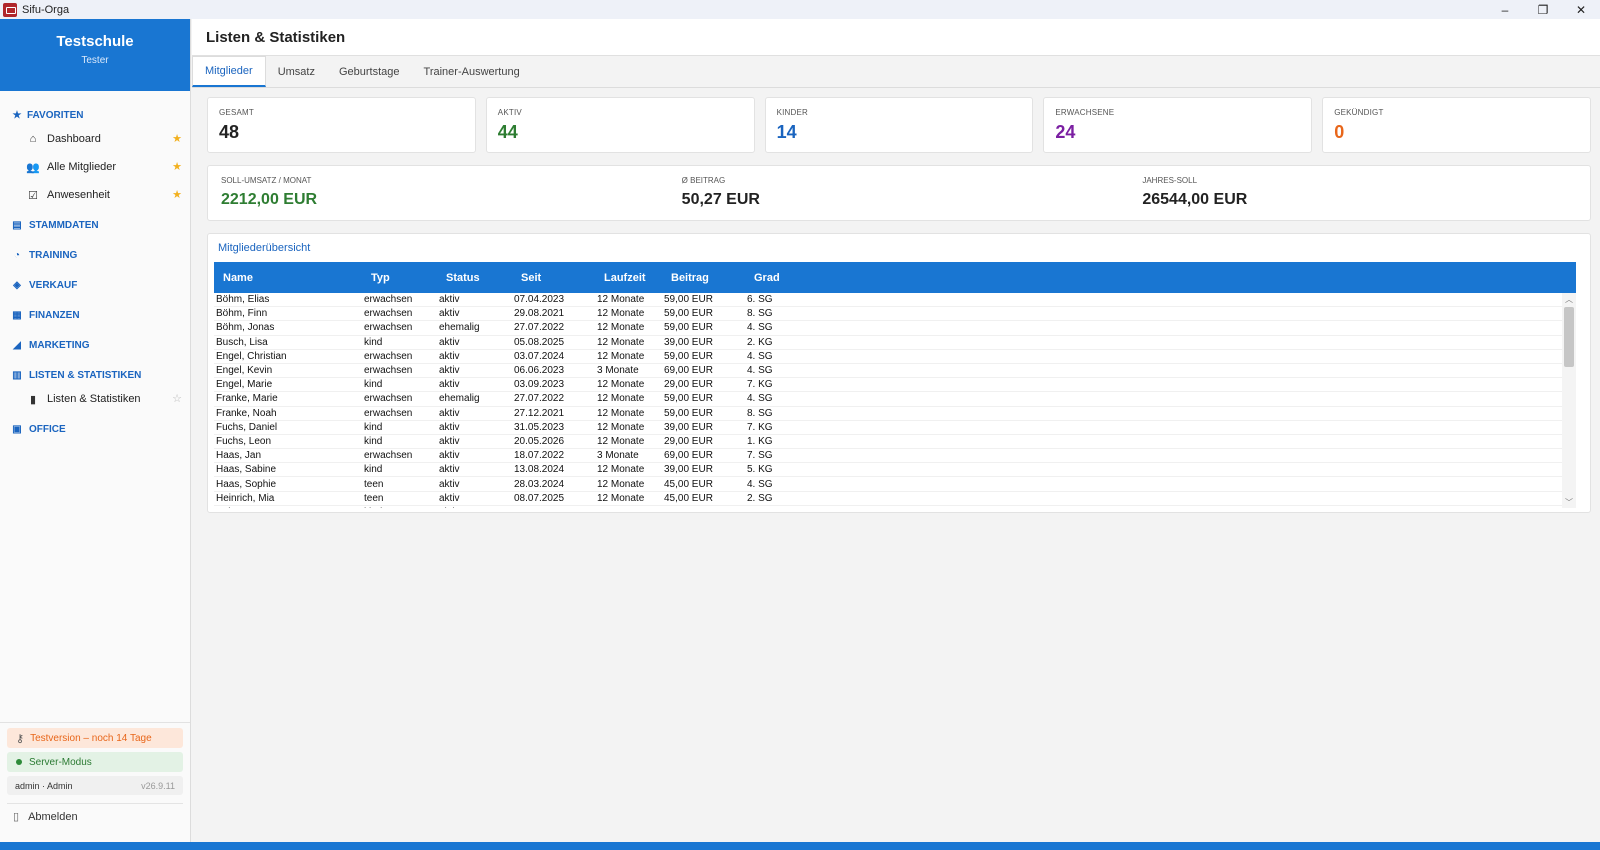 Image resolution: width=1600 pixels, height=850 pixels. What do you see at coordinates (95, 429) in the screenshot?
I see `section-office: ▣ OFFICE` at bounding box center [95, 429].